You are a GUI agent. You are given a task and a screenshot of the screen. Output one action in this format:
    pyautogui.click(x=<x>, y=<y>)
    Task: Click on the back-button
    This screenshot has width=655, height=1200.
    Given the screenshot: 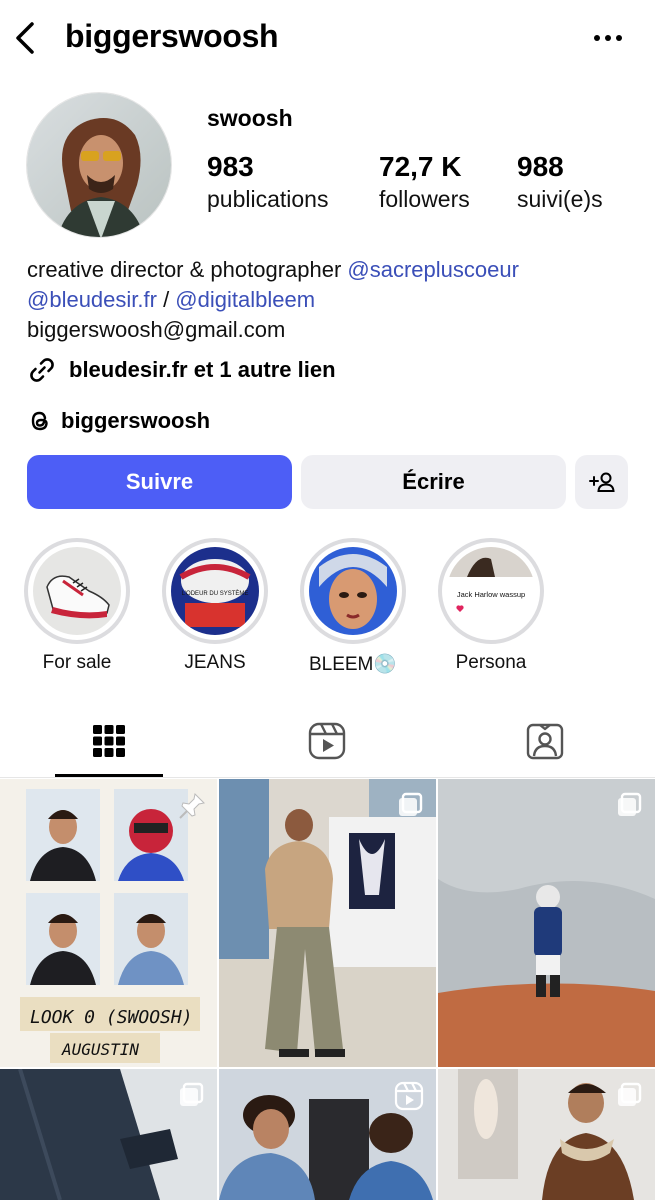 What is the action you would take?
    pyautogui.click(x=27, y=38)
    